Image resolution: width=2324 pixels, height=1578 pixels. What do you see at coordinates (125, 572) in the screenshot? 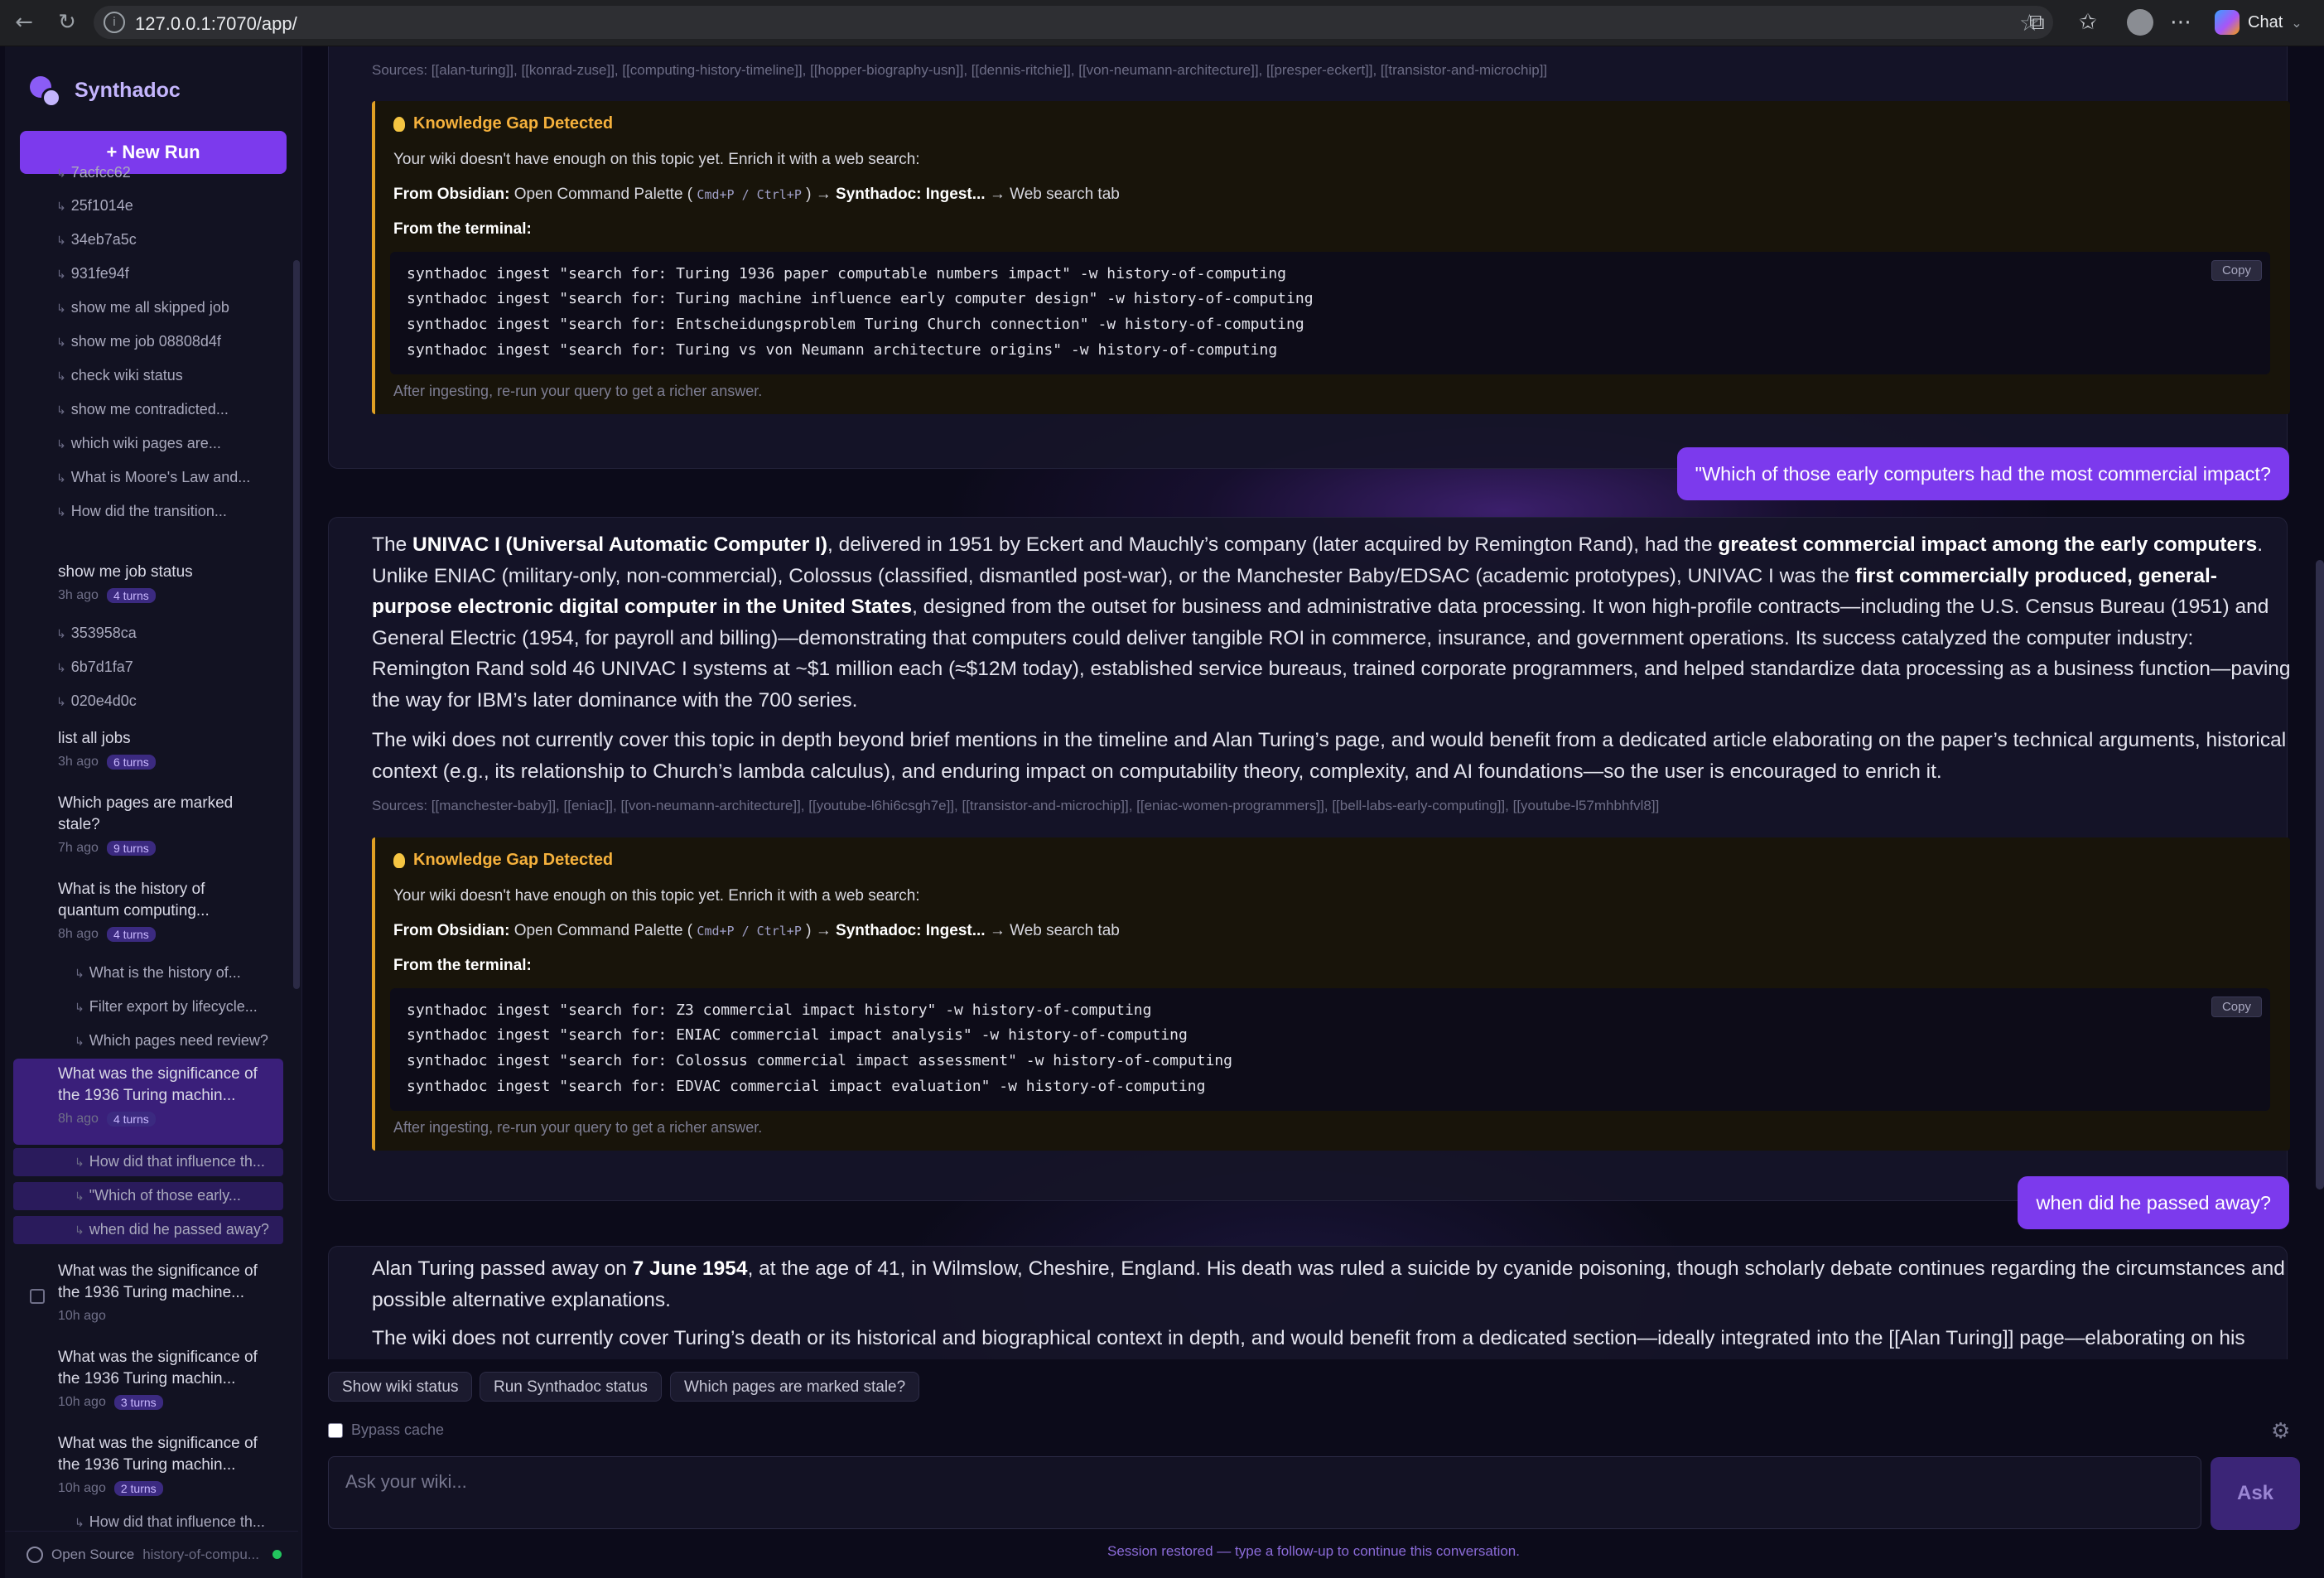
I see `session-title: show me job status` at bounding box center [125, 572].